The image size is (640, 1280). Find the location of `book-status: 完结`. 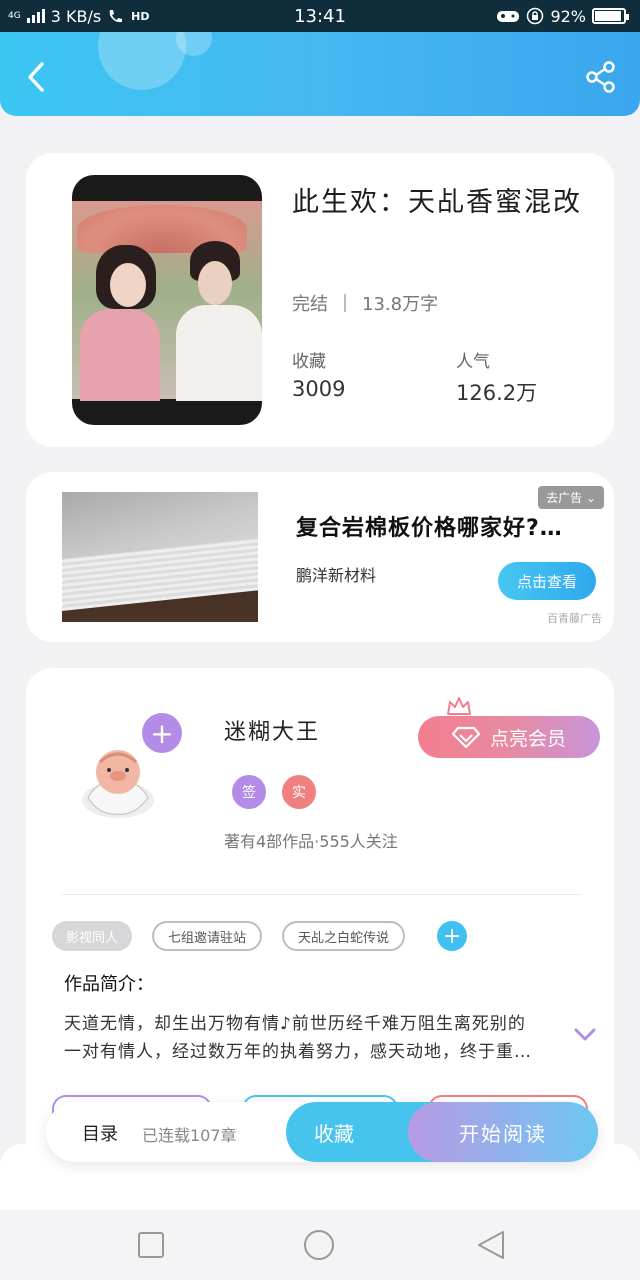

book-status: 完结 is located at coordinates (310, 304).